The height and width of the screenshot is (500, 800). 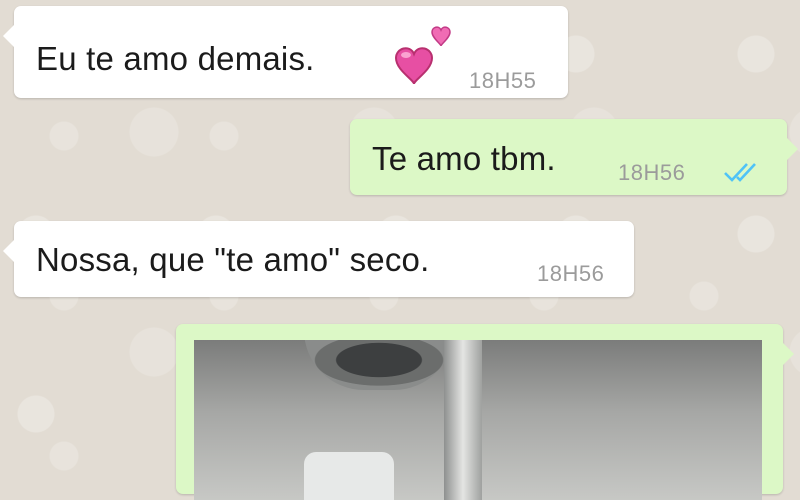 I want to click on message-text: Eu te amo demais., so click(x=175, y=58).